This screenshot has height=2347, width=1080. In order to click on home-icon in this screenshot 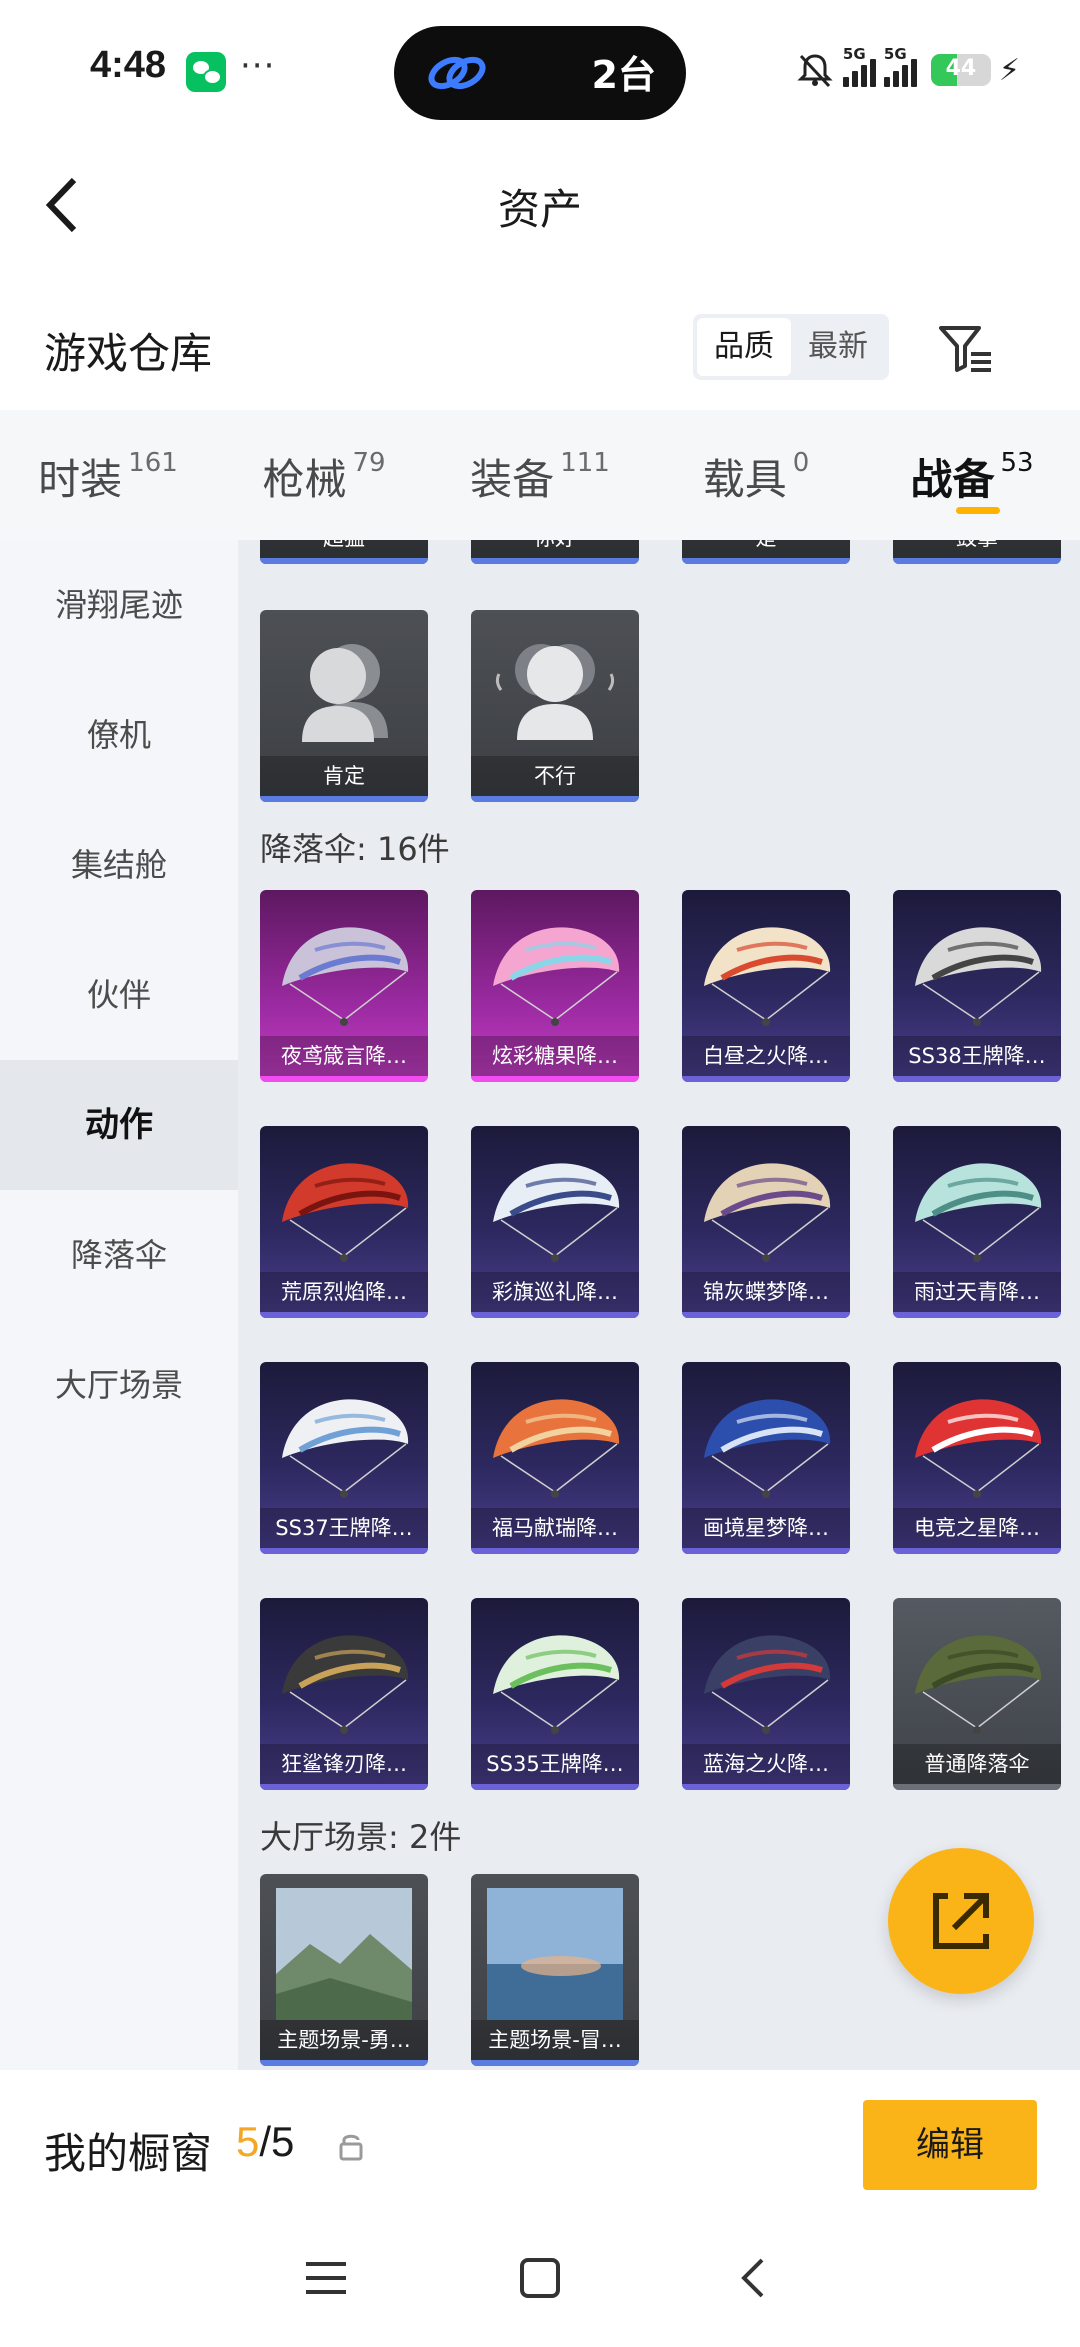, I will do `click(540, 2278)`.